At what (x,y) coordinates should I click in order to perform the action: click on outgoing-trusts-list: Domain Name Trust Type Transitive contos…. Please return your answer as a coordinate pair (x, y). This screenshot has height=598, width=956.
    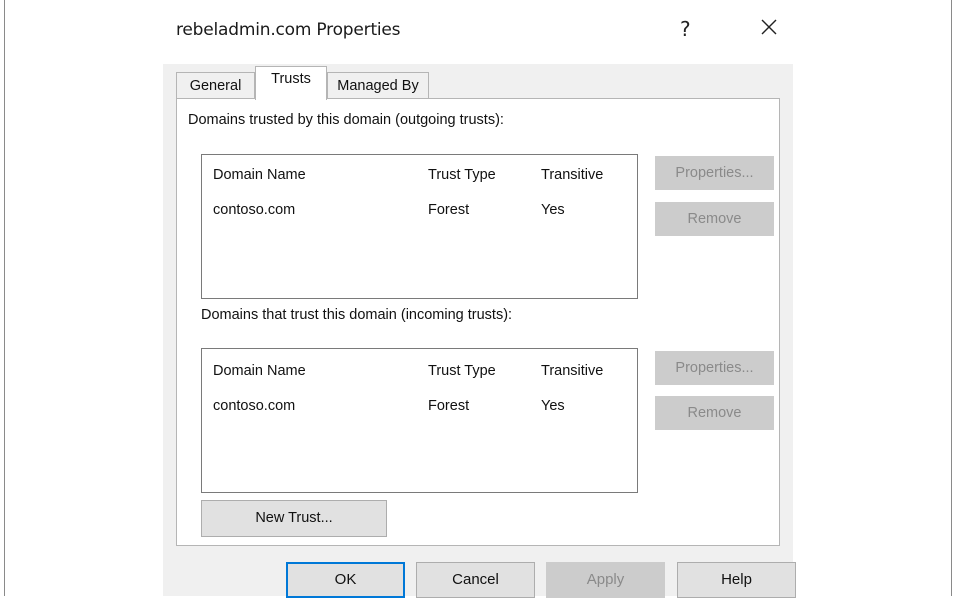
    Looking at the image, I should click on (419, 226).